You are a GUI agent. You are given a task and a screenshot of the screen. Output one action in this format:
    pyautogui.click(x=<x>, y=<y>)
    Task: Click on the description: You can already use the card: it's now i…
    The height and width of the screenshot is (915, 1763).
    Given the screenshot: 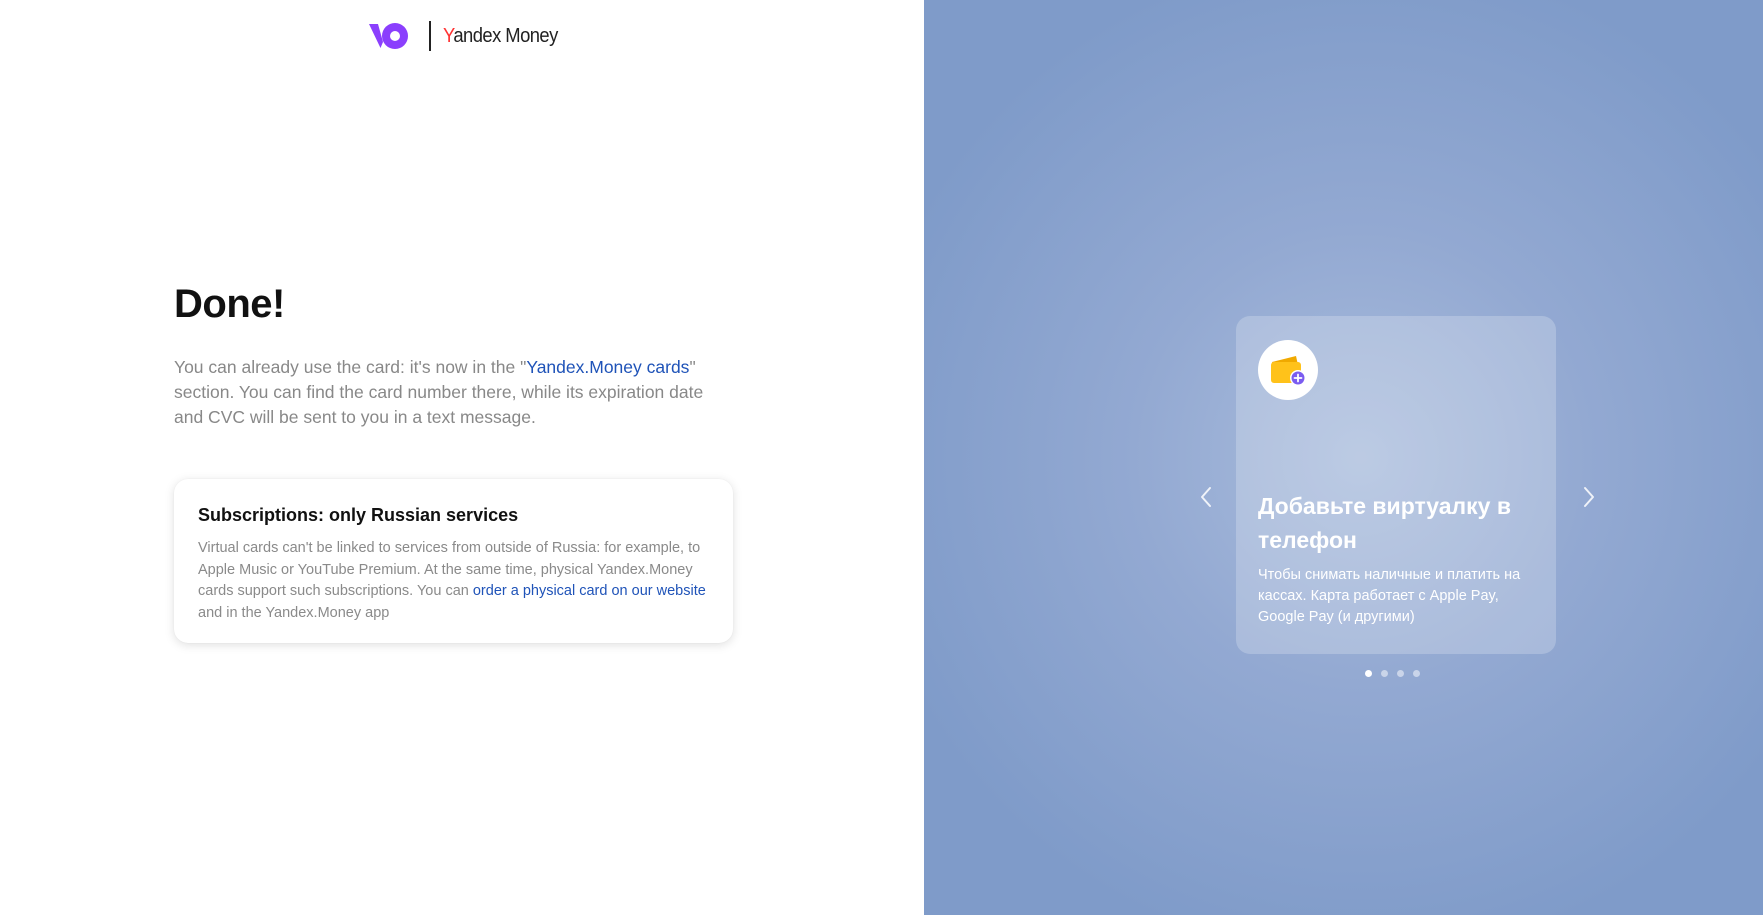 What is the action you would take?
    pyautogui.click(x=439, y=392)
    